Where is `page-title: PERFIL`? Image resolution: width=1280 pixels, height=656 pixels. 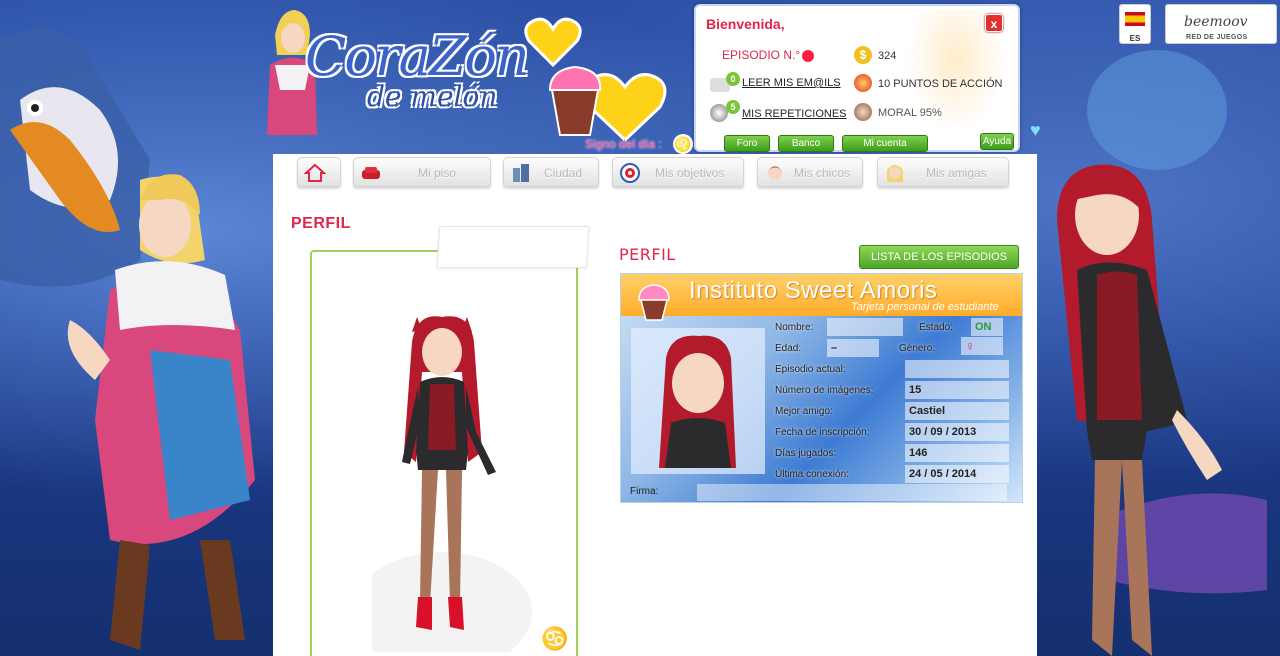
page-title: PERFIL is located at coordinates (321, 223).